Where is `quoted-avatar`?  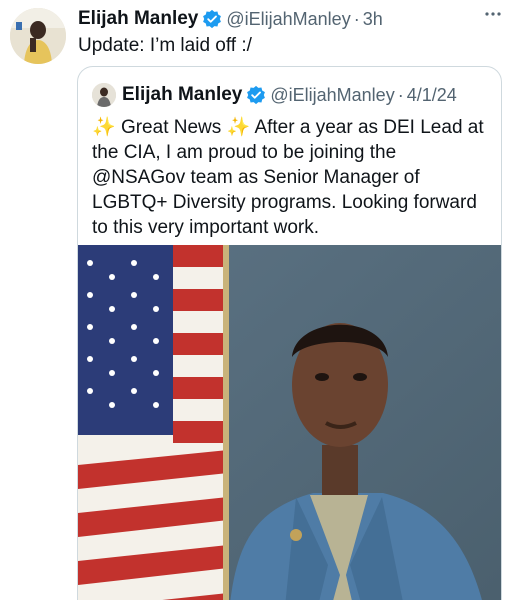 quoted-avatar is located at coordinates (104, 95).